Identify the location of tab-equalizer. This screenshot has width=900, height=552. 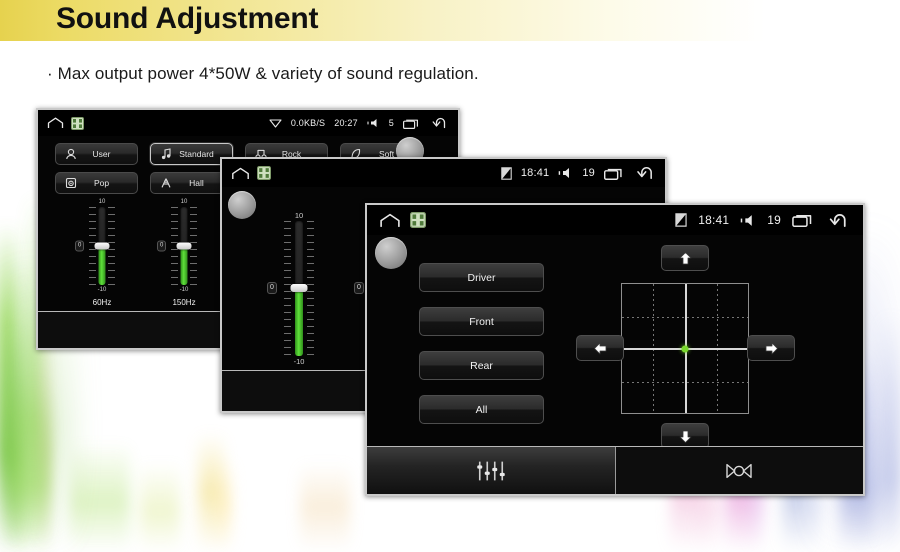
(491, 470).